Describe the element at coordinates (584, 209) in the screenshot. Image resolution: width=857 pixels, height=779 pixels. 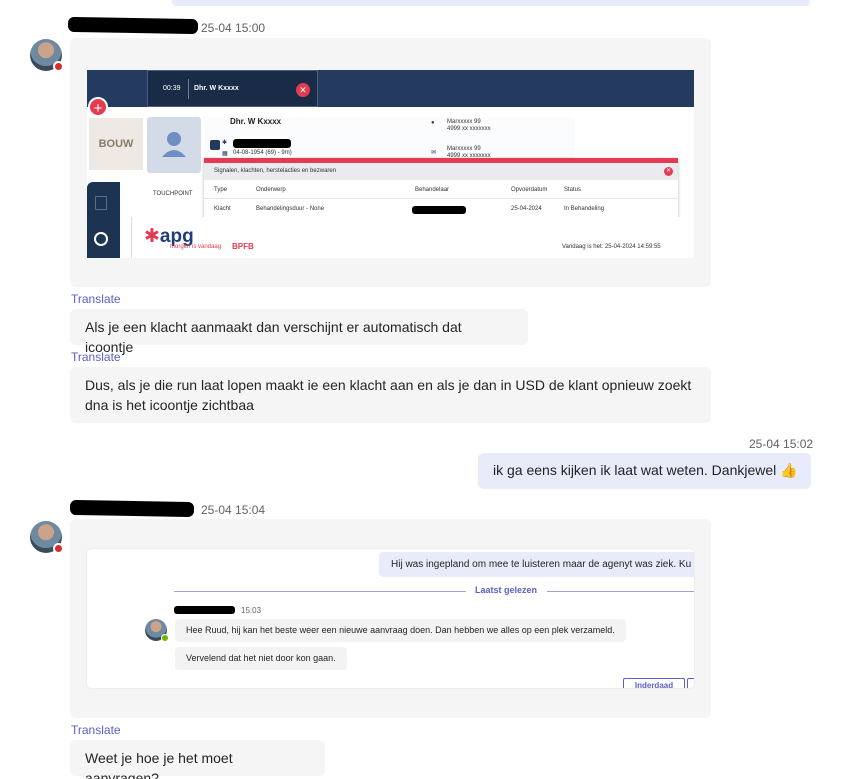
I see `cell-status: In Behandeling` at that location.